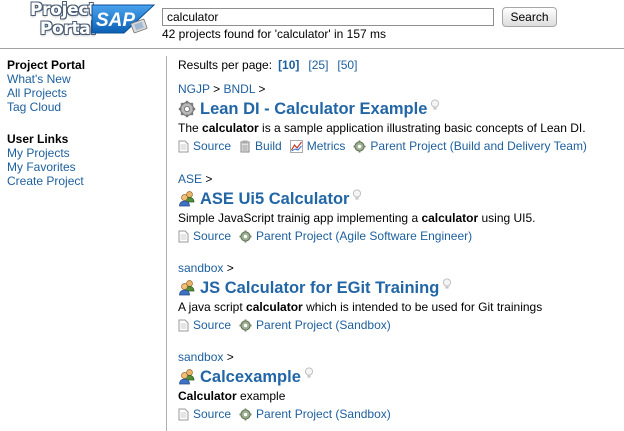 The height and width of the screenshot is (431, 624). Describe the element at coordinates (38, 139) in the screenshot. I see `sidebar-heading-user-links: User Links` at that location.